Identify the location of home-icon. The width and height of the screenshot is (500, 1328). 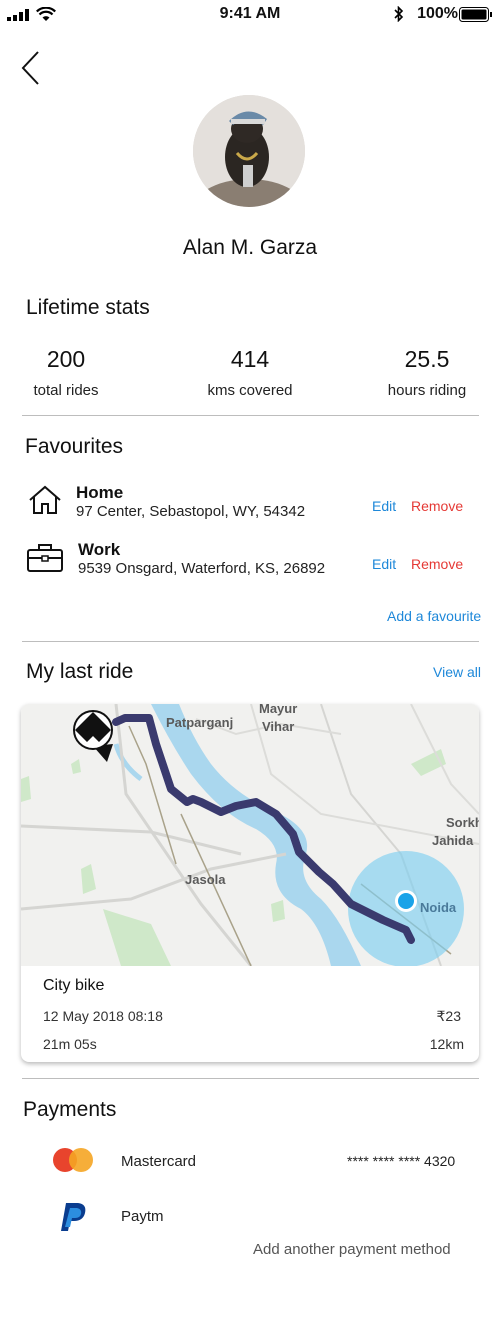
(45, 499).